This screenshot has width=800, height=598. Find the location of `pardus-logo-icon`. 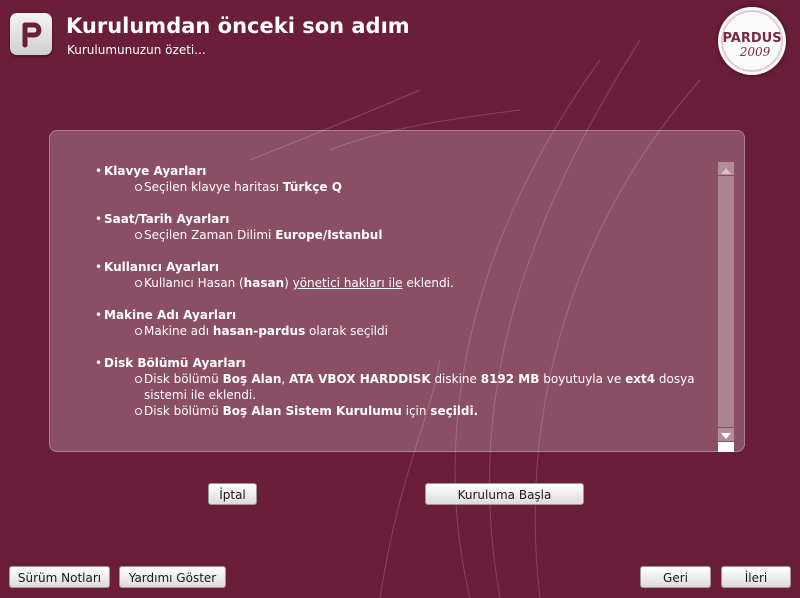

pardus-logo-icon is located at coordinates (31, 34).